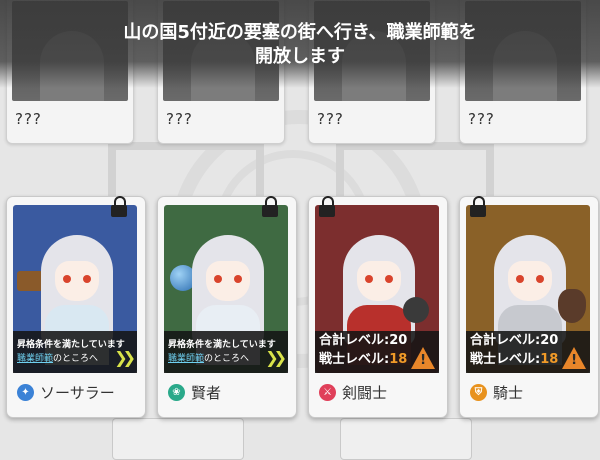  What do you see at coordinates (300, 32) in the screenshot?
I see `banner-text-line1: 山の国5付近の要塞の街へ行き、職業師範を` at bounding box center [300, 32].